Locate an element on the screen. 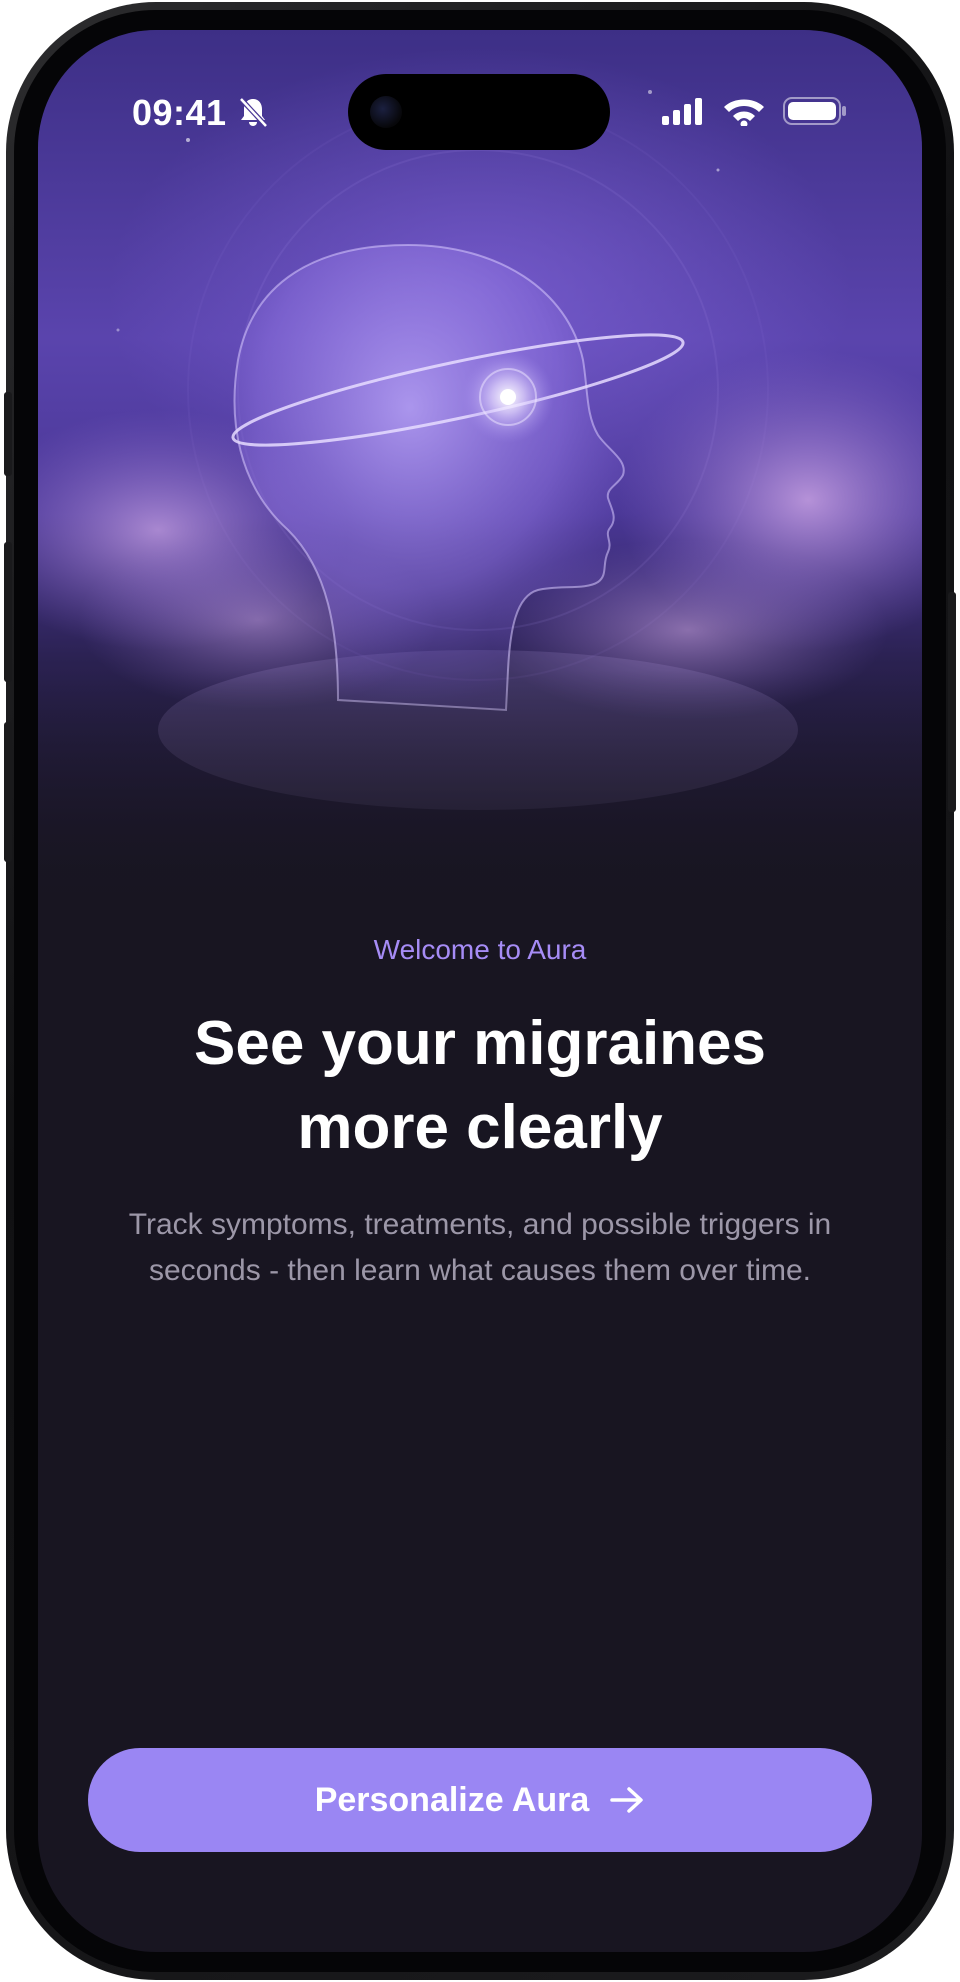 Image resolution: width=960 pixels, height=1982 pixels. cta-label: Personalize Aura is located at coordinates (452, 1799).